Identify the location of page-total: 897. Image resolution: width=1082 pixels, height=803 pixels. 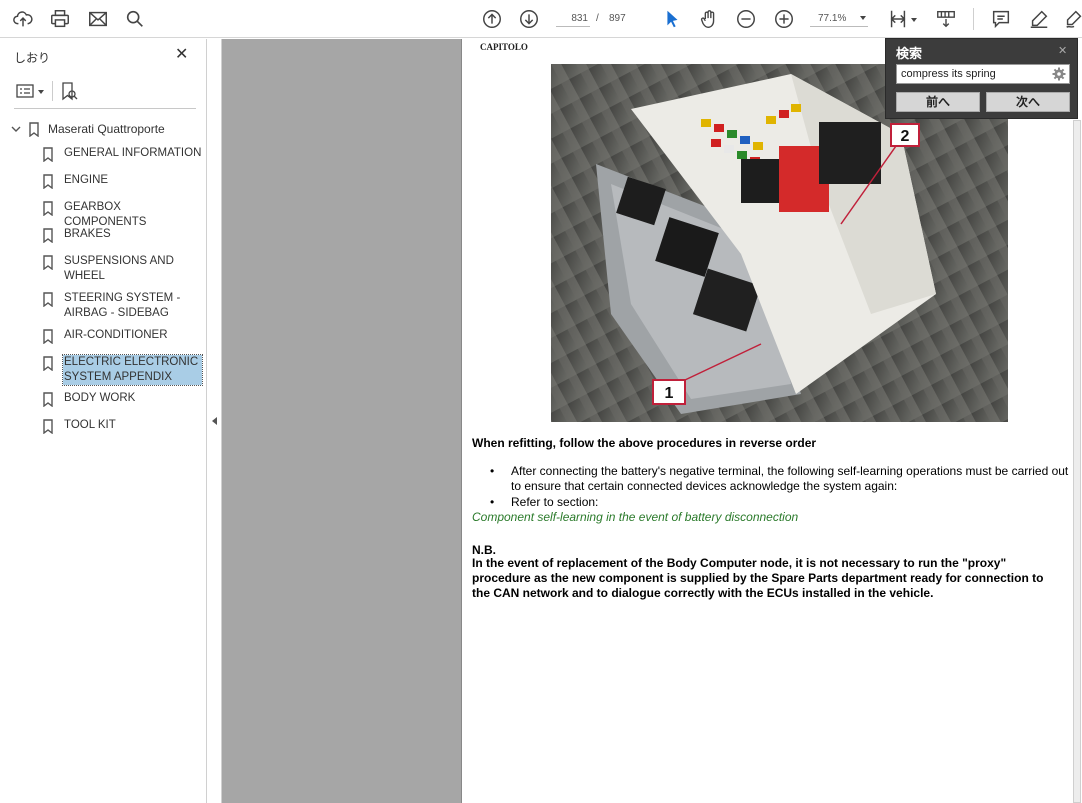
(617, 18).